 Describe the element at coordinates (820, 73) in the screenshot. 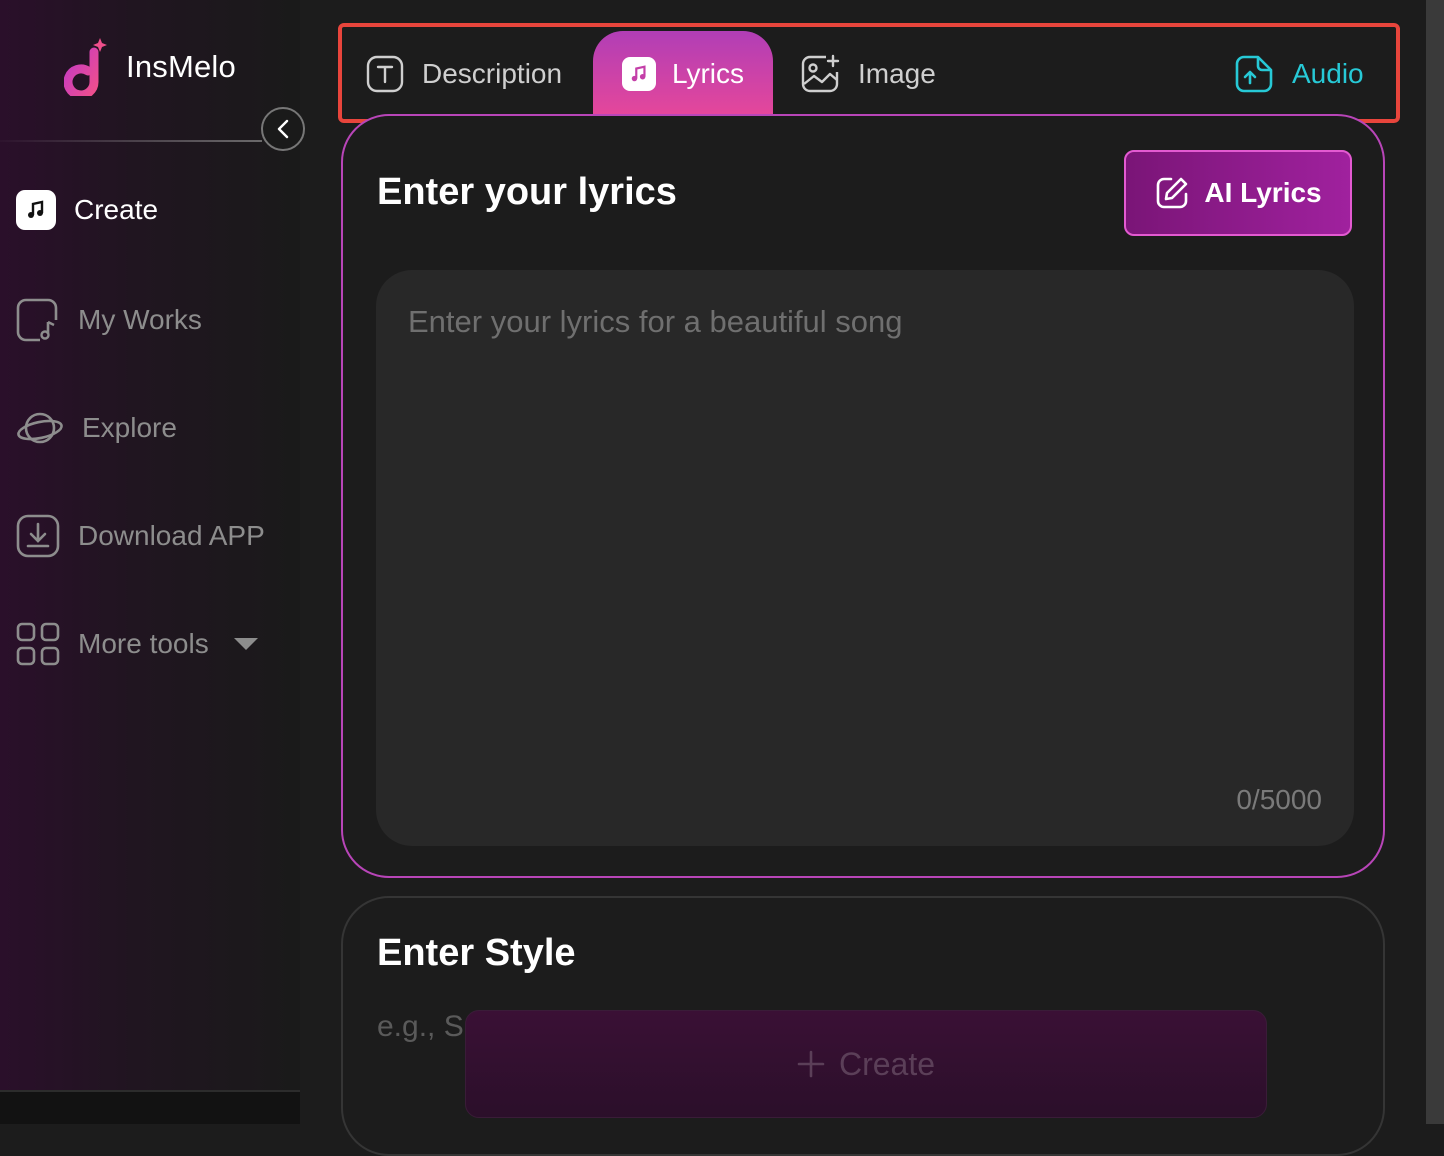

I see `image-icon` at that location.